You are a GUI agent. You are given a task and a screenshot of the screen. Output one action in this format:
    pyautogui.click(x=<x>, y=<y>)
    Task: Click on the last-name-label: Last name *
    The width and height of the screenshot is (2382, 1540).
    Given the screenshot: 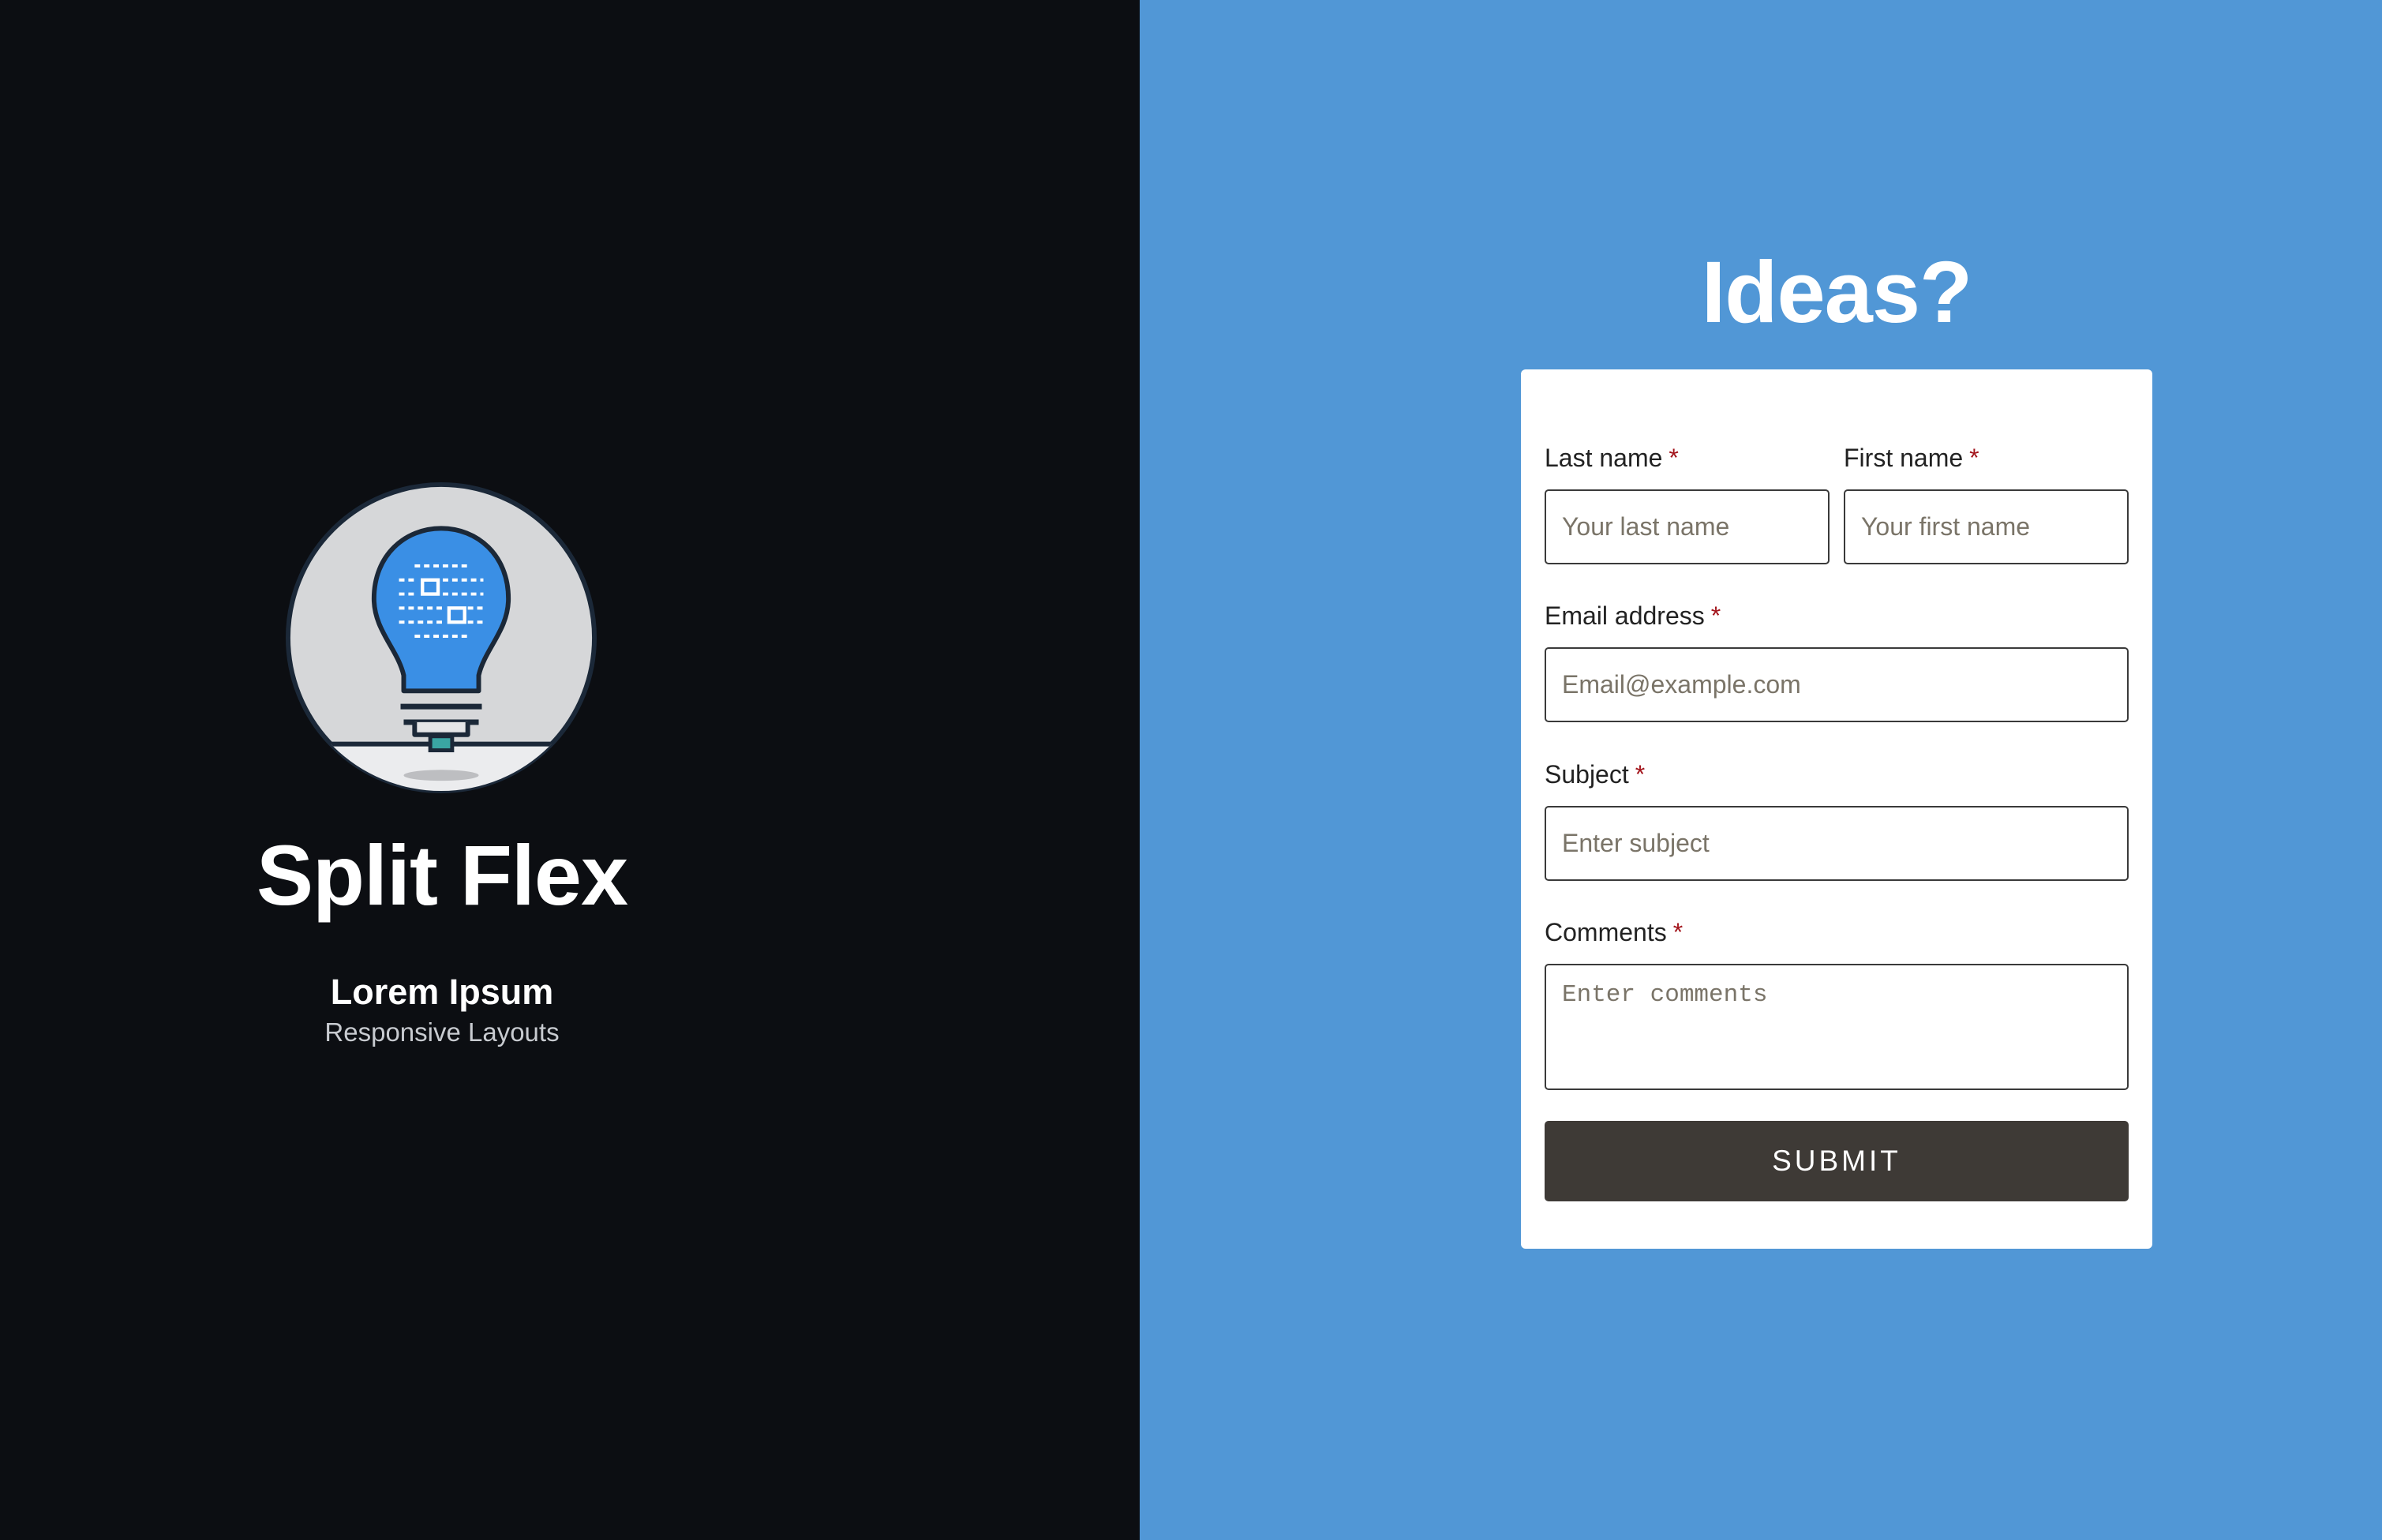 What is the action you would take?
    pyautogui.click(x=1612, y=457)
    